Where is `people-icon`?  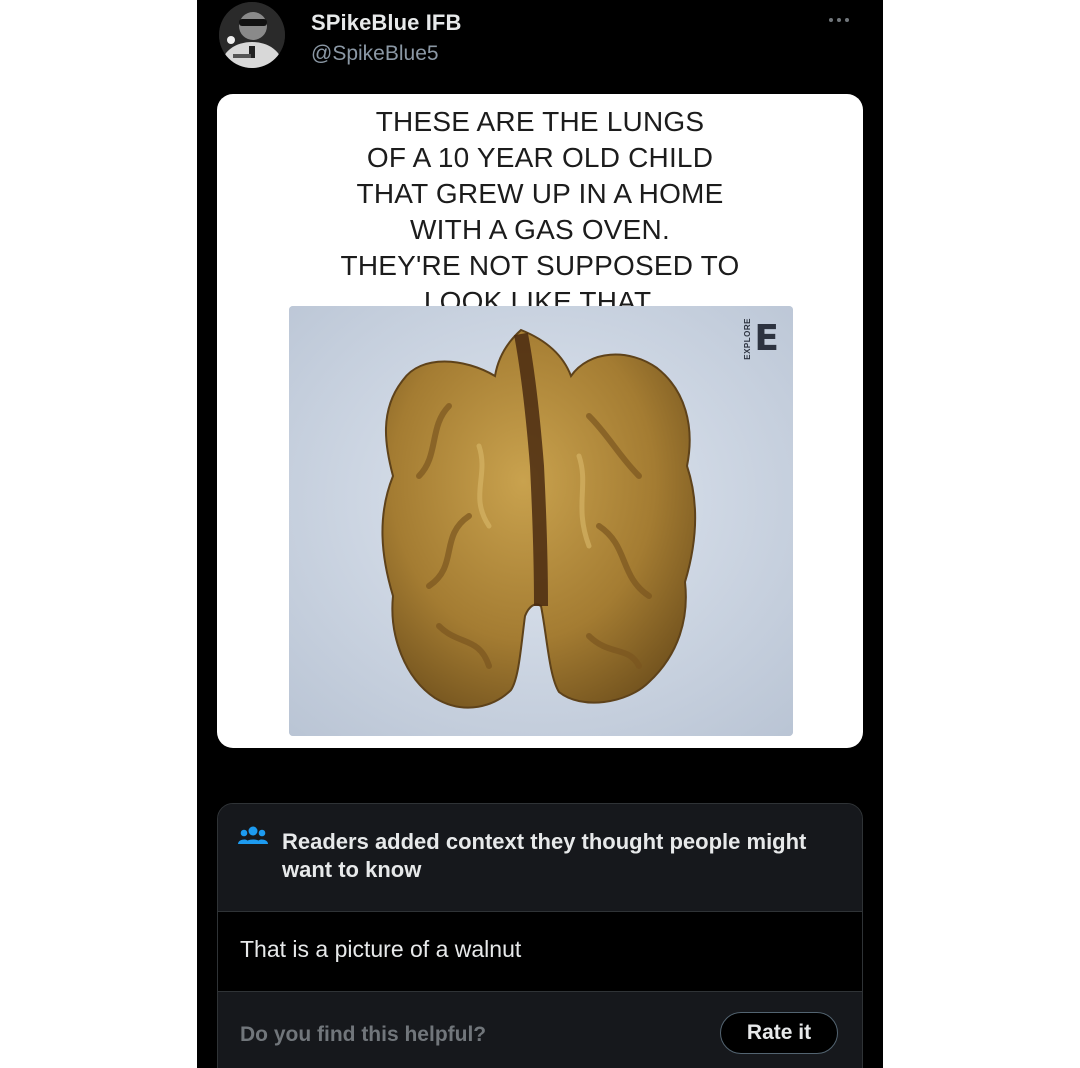 people-icon is located at coordinates (253, 835).